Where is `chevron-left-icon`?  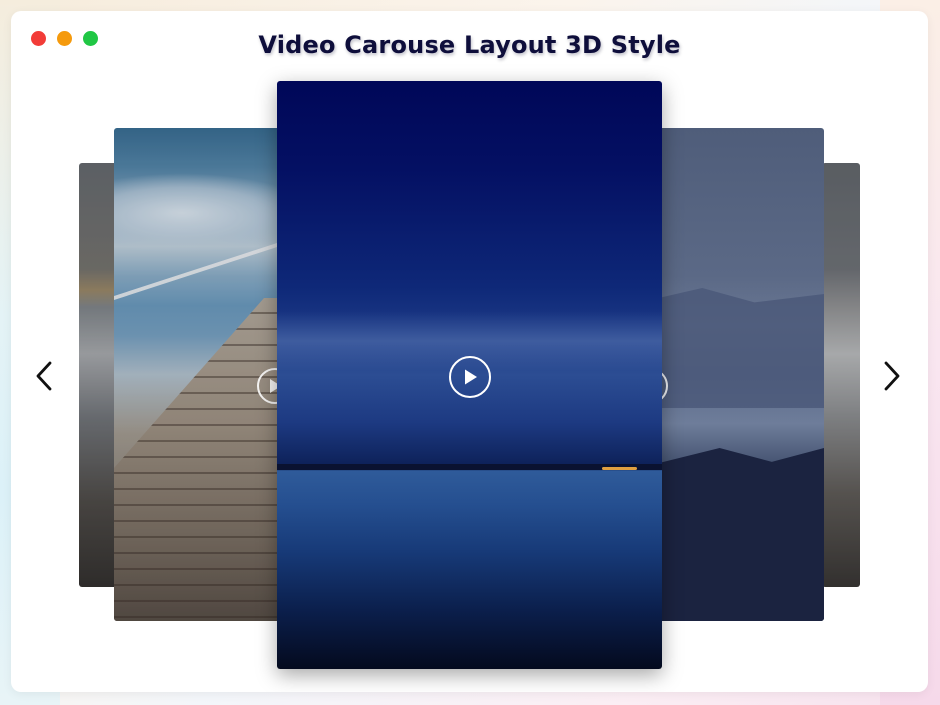 chevron-left-icon is located at coordinates (44, 376).